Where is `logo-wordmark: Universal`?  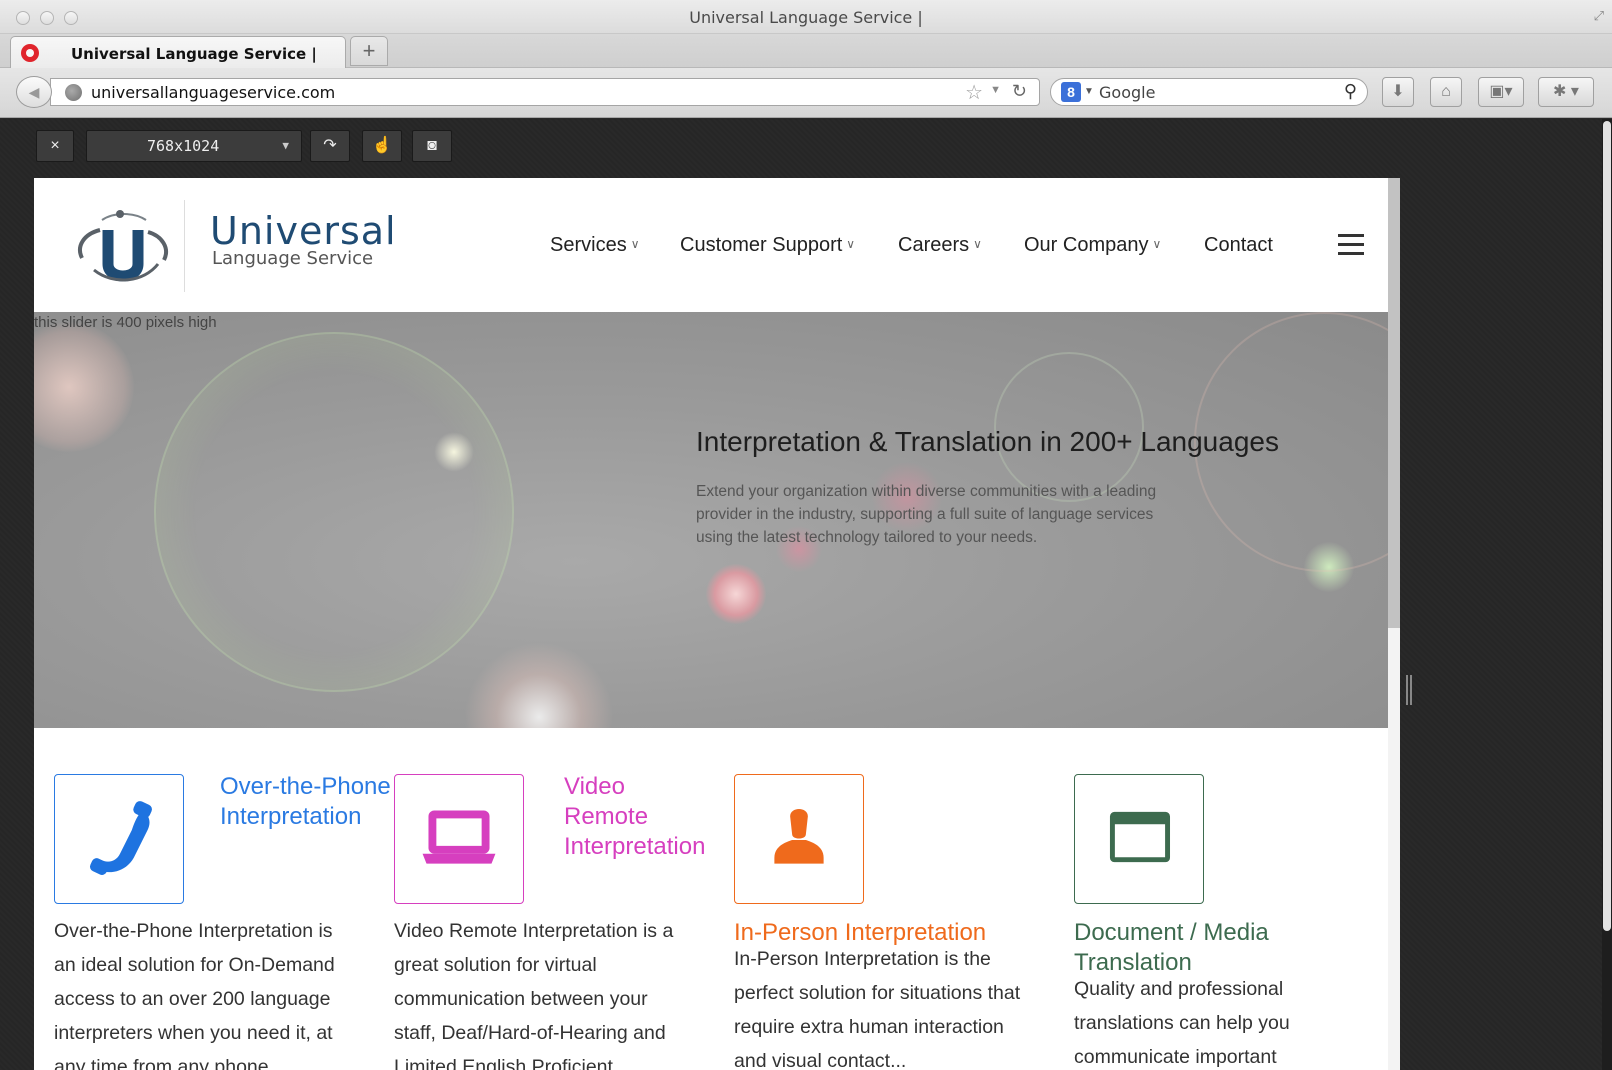
logo-wordmark: Universal is located at coordinates (303, 231).